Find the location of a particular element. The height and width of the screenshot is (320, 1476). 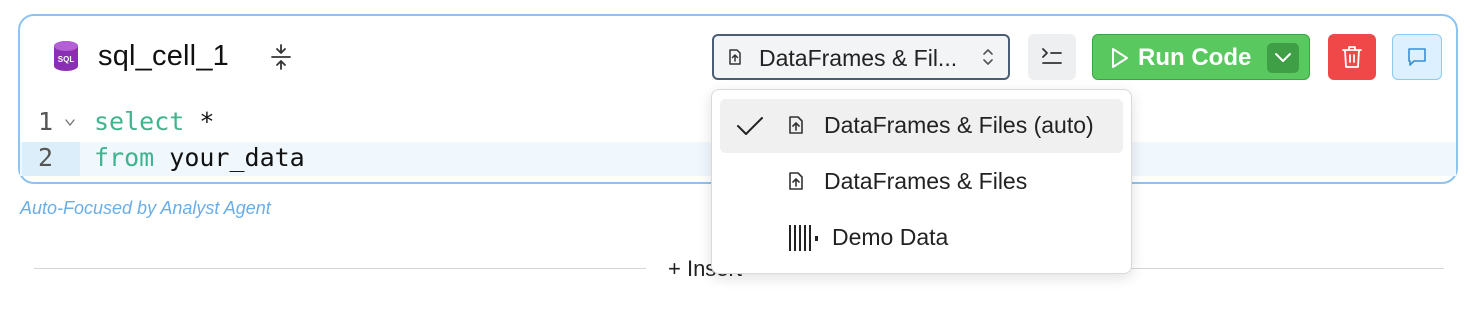

comment-button is located at coordinates (1417, 57).